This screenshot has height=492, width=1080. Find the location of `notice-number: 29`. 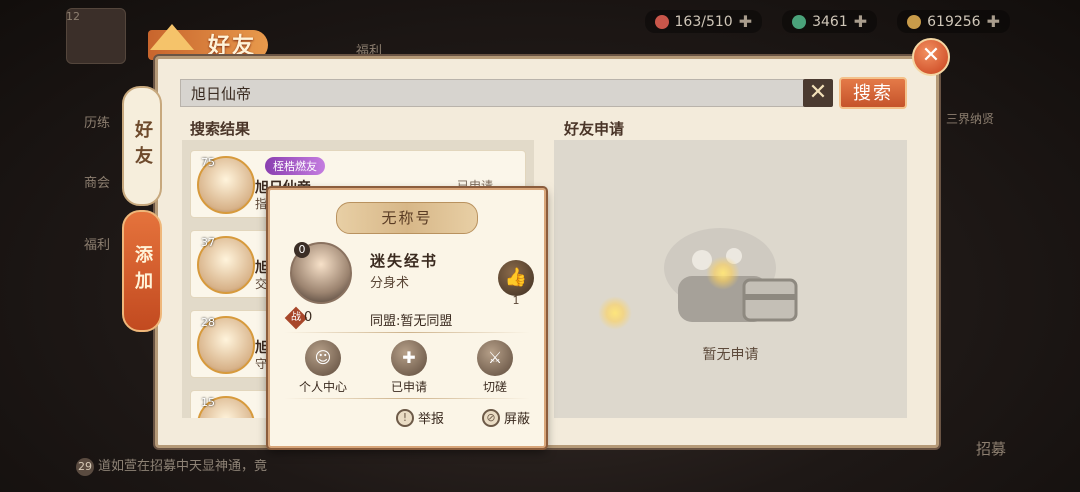

notice-number: 29 is located at coordinates (85, 467).